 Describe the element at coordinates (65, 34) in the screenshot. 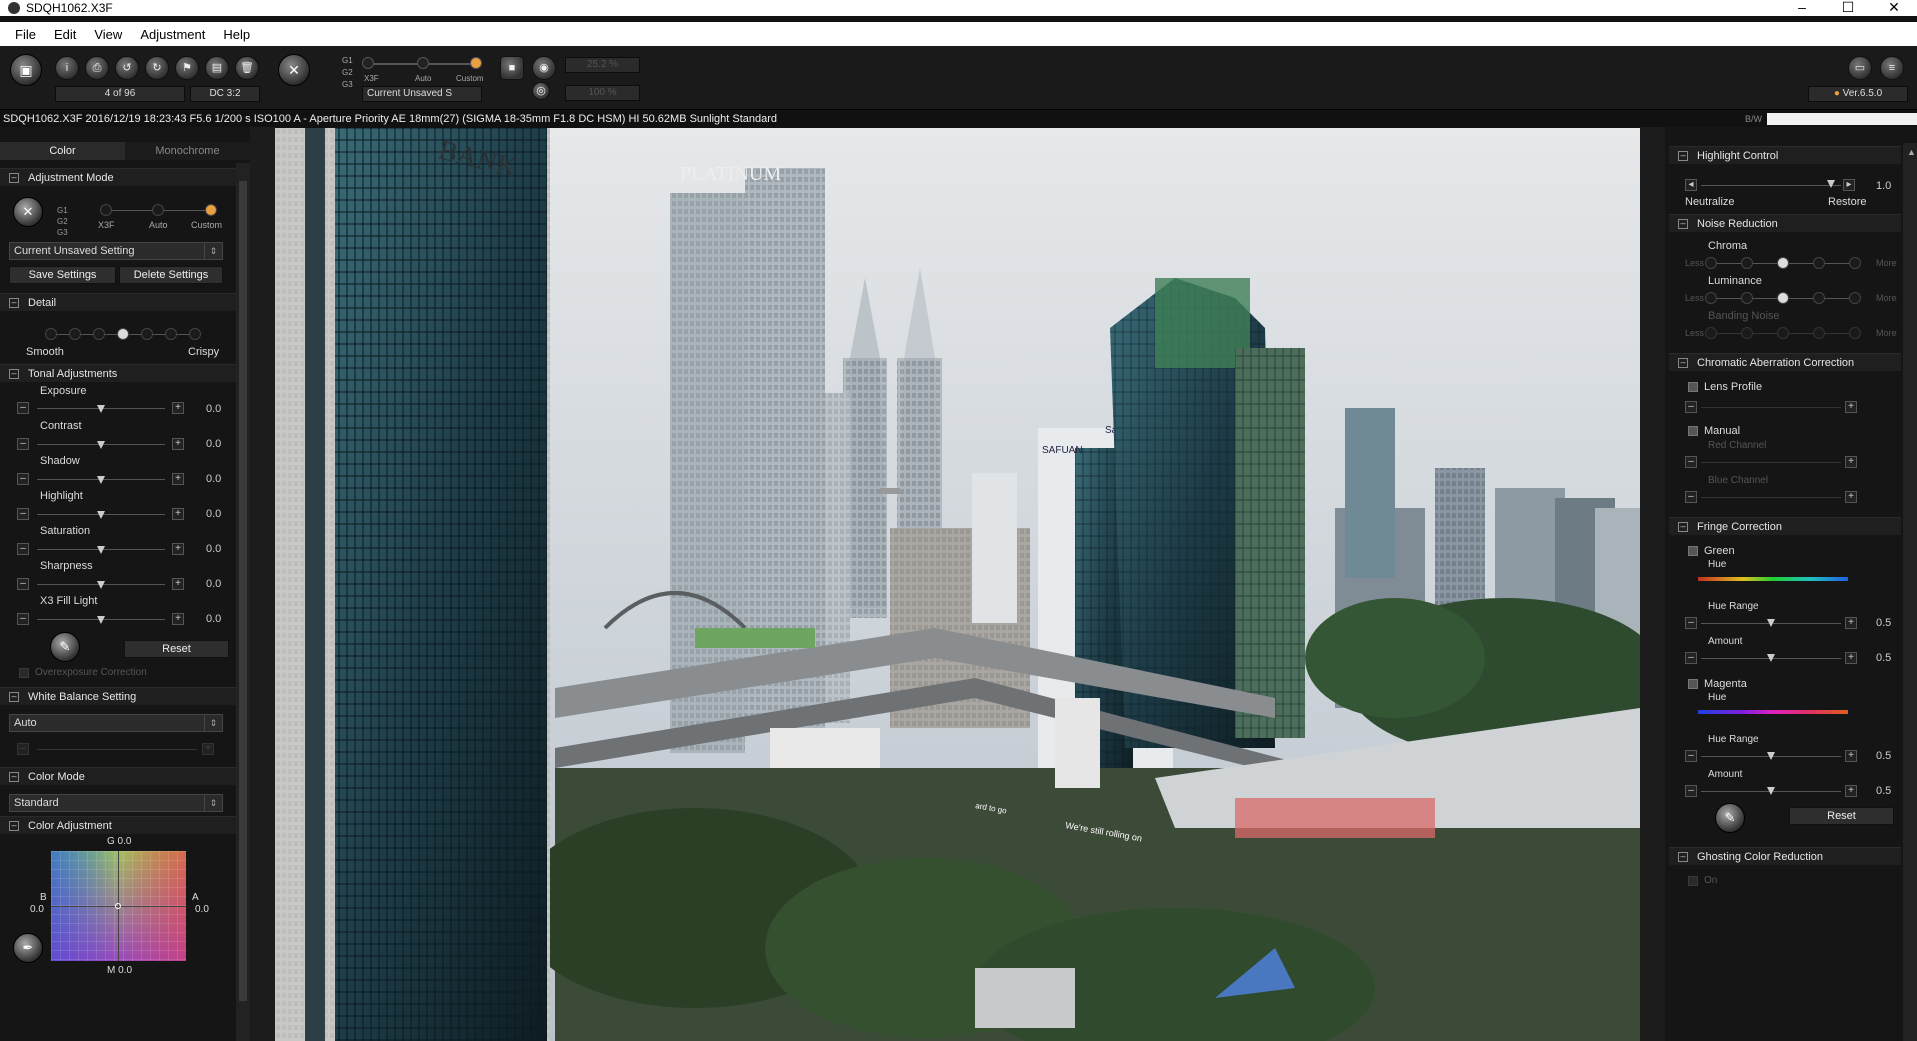

I see `menu-edit: Edit` at that location.